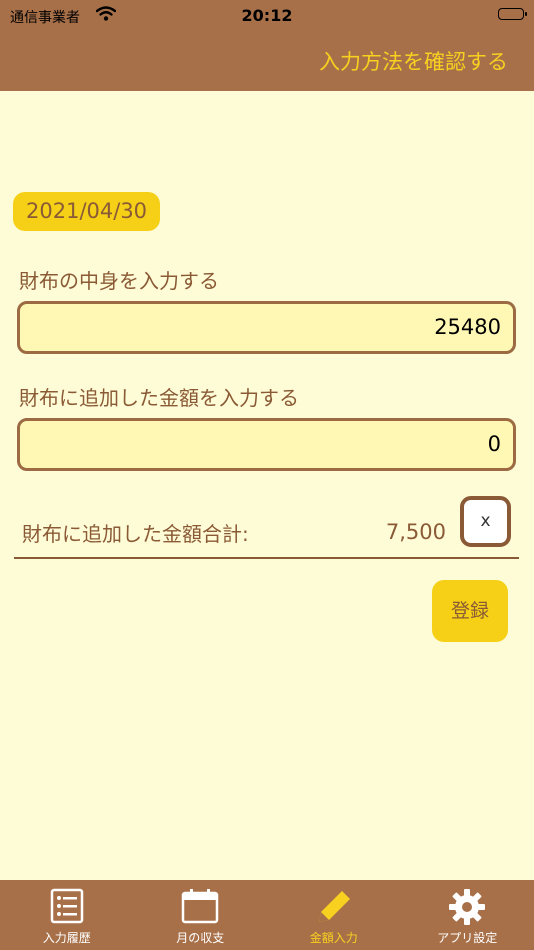 The height and width of the screenshot is (950, 534). Describe the element at coordinates (135, 534) in the screenshot. I see `total-label: 財布に追加した金額合計:` at that location.